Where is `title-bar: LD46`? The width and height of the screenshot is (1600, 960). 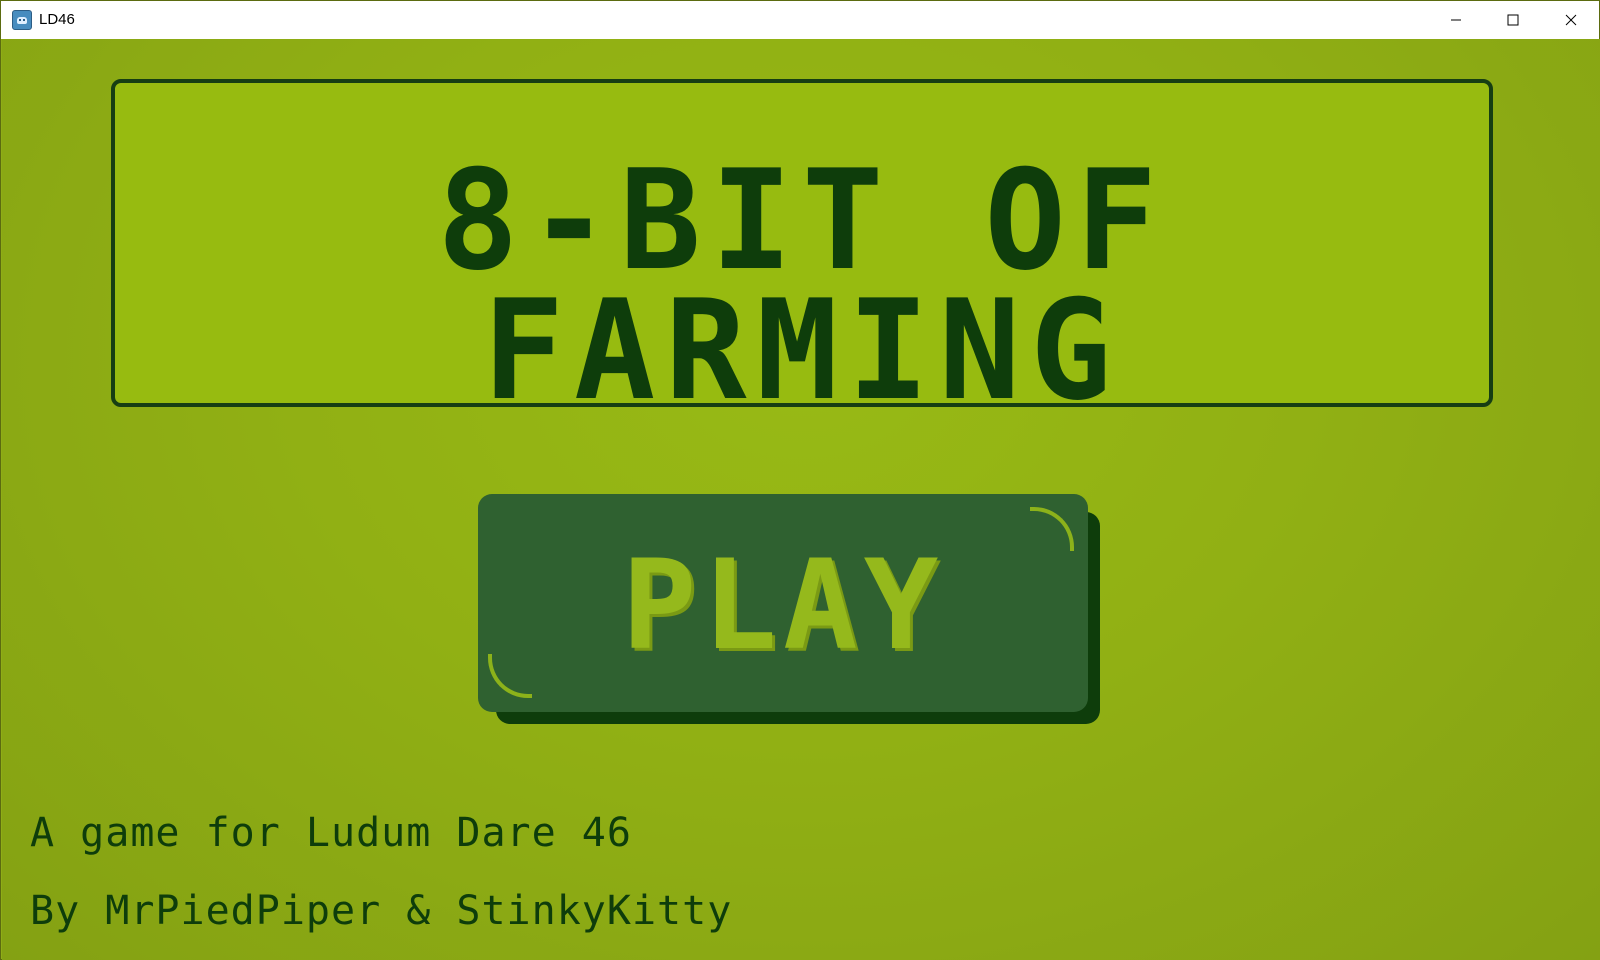
title-bar: LD46 is located at coordinates (800, 20).